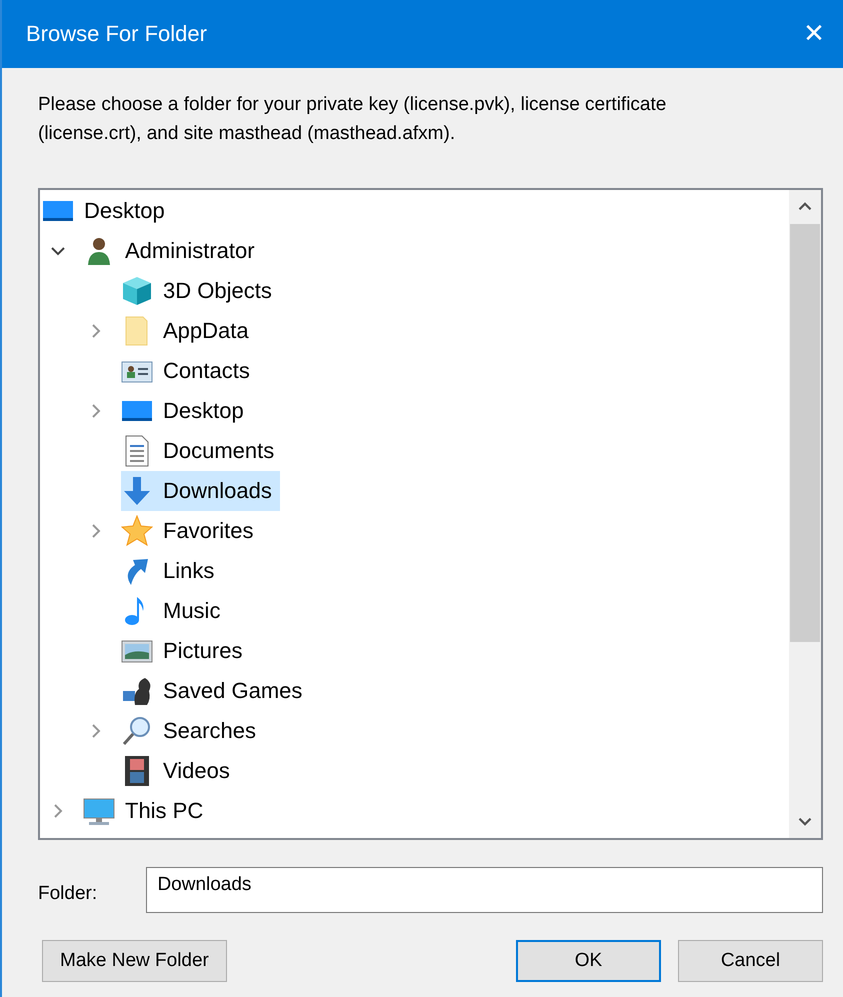  Describe the element at coordinates (750, 961) in the screenshot. I see `cancel-button: Cancel` at that location.